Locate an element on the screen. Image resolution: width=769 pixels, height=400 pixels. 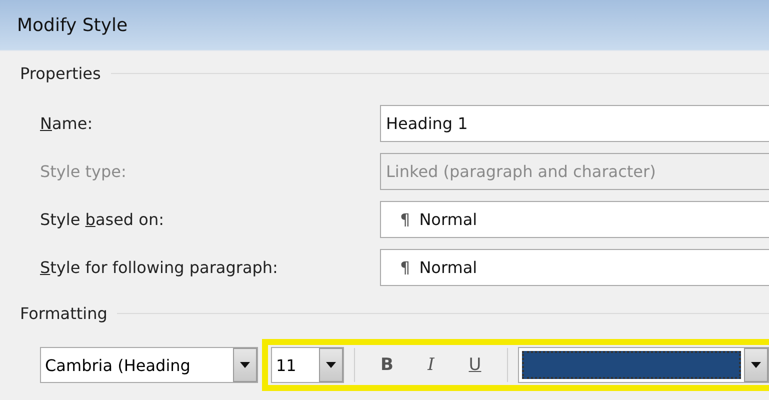
text-field: Linked (paragraph and character) is located at coordinates (574, 171).